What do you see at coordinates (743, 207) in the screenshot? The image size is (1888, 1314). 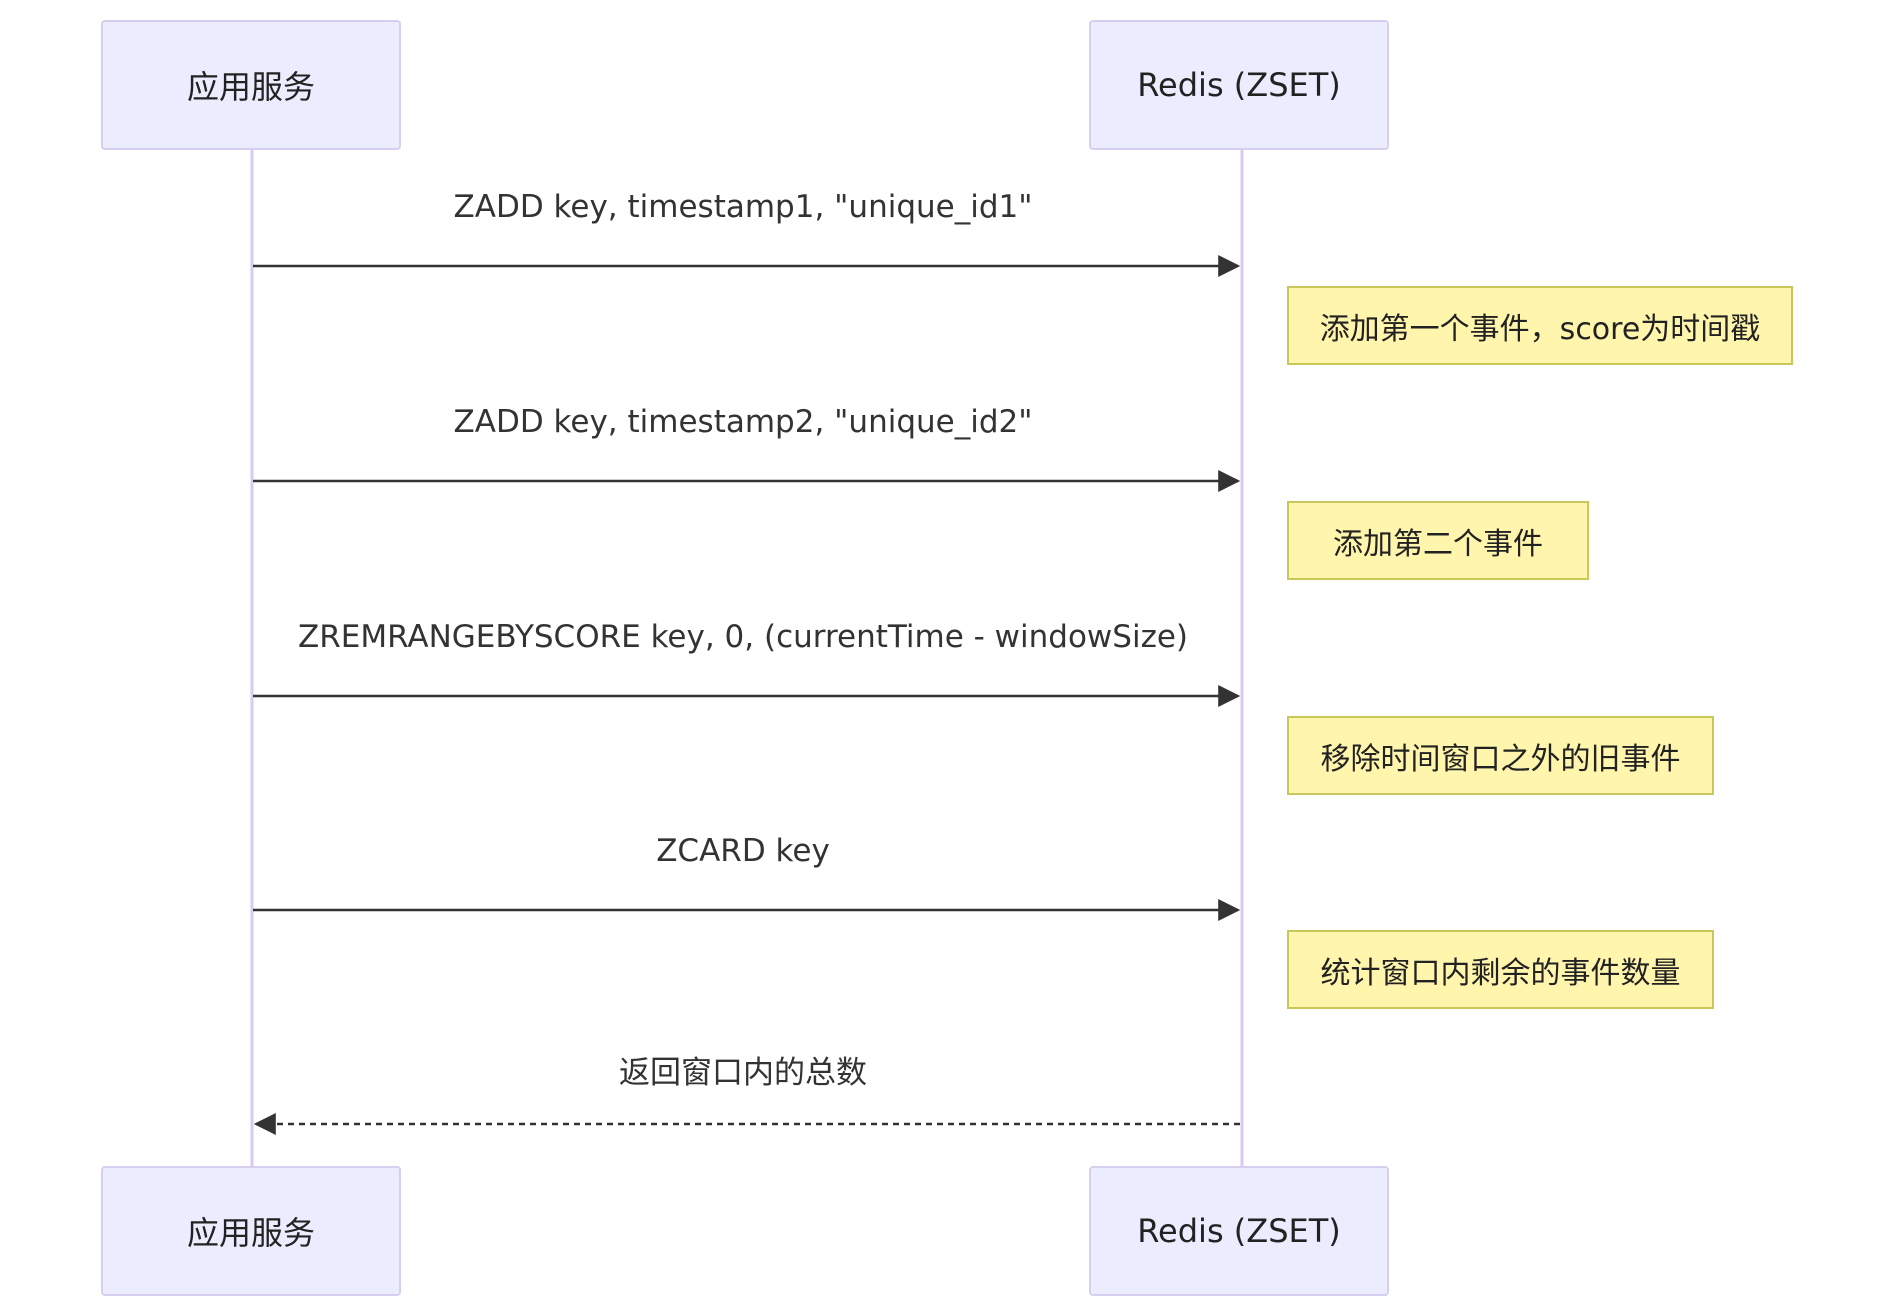 I see `message-label-1: ZADD key, timestamp1, "unique_id1"` at bounding box center [743, 207].